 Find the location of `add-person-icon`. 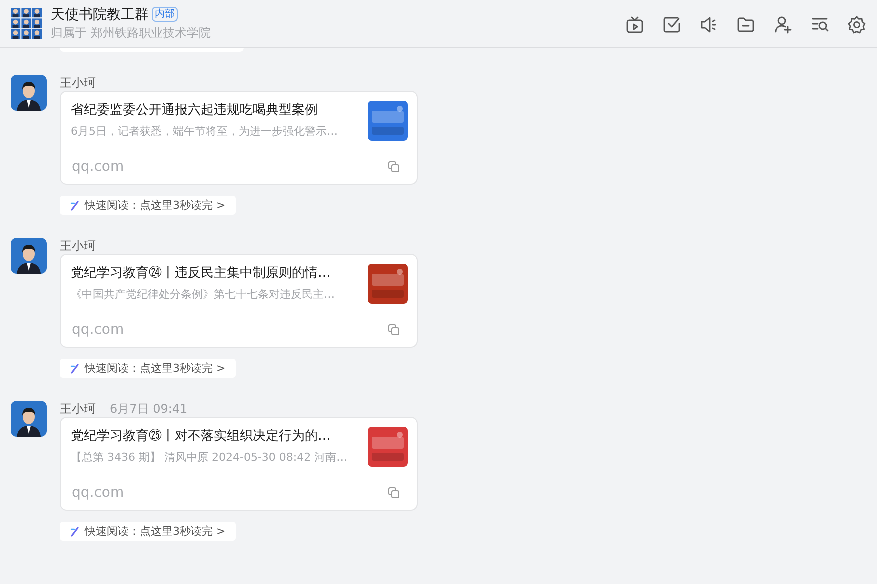

add-person-icon is located at coordinates (783, 24).